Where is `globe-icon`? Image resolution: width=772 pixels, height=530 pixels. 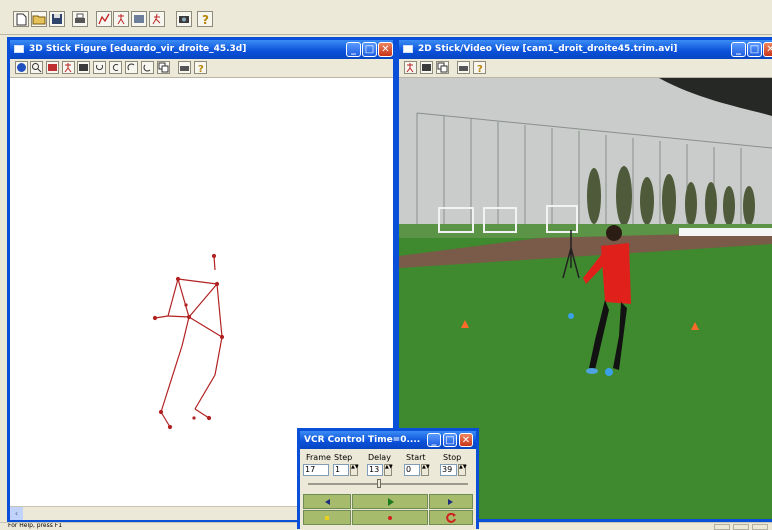
globe-icon is located at coordinates (21, 67).